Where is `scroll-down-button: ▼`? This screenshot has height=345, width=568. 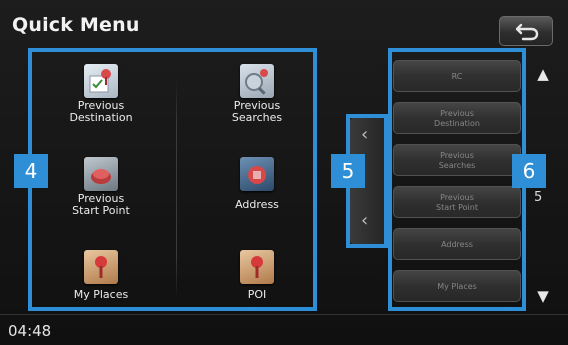
scroll-down-button: ▼ is located at coordinates (543, 296).